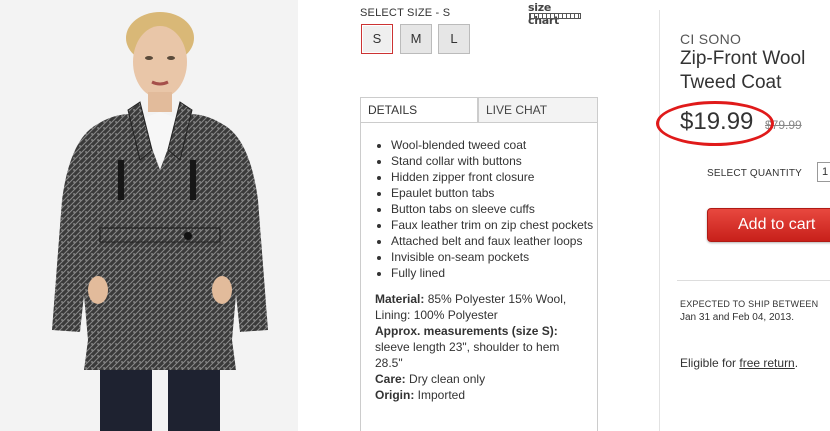  I want to click on feature-item: Button tabs on sleeve cuffs, so click(494, 209).